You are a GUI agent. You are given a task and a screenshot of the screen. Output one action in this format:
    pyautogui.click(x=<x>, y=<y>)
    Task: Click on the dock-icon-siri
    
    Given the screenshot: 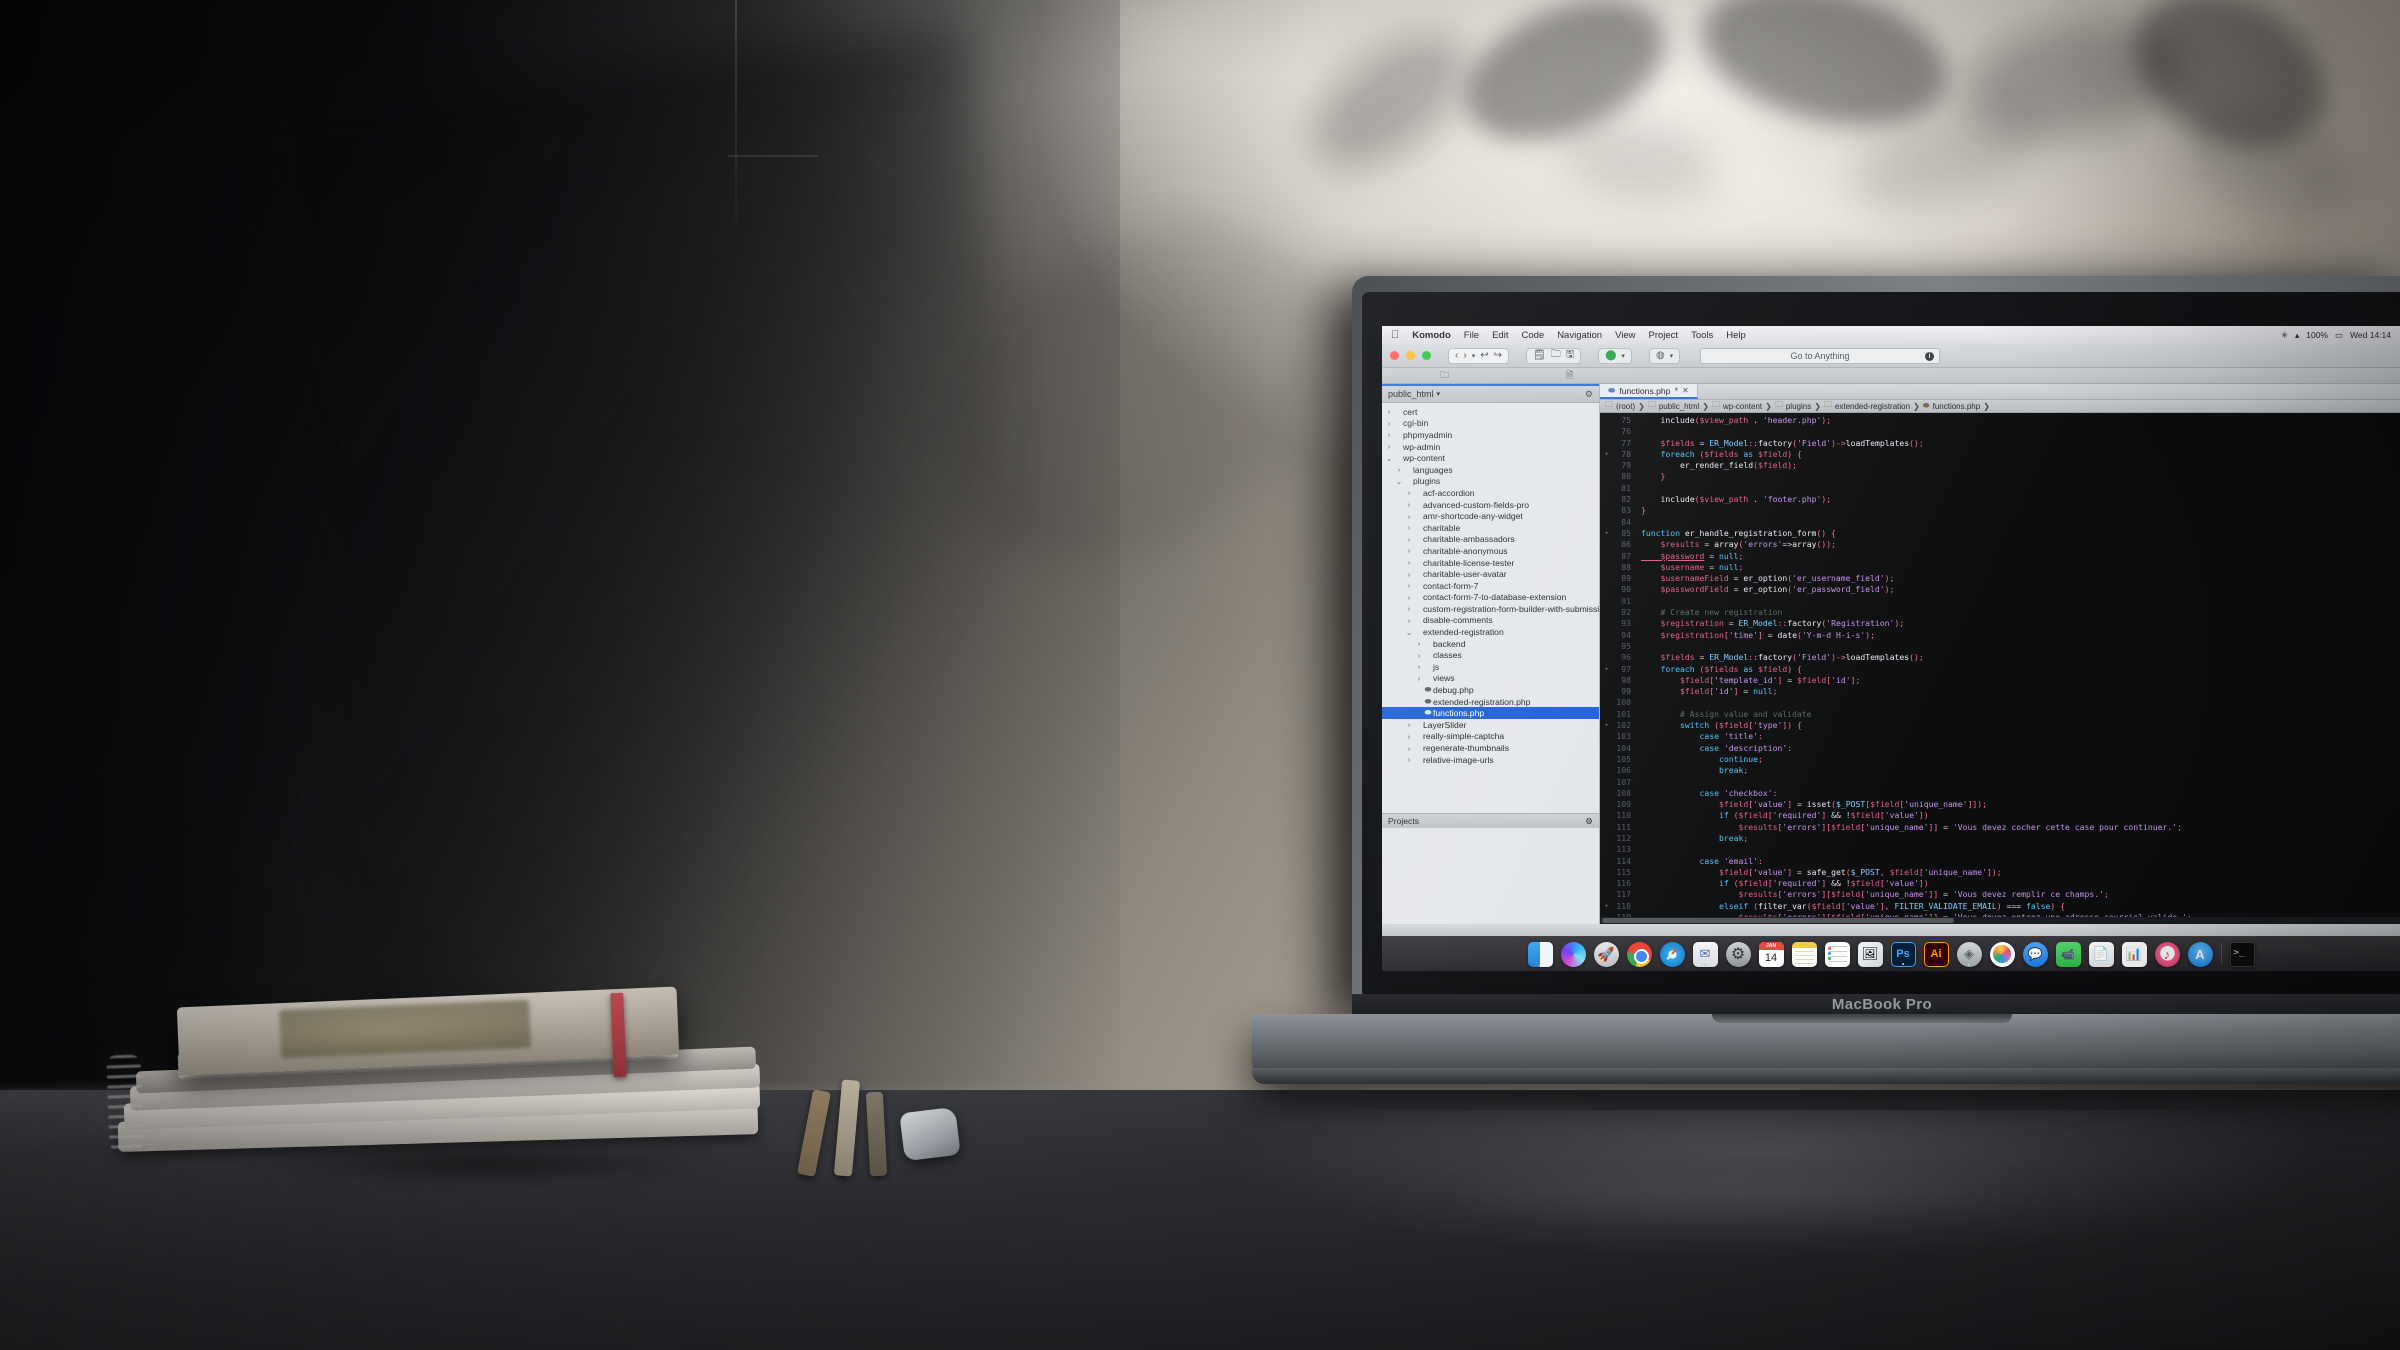 What is the action you would take?
    pyautogui.click(x=1573, y=954)
    